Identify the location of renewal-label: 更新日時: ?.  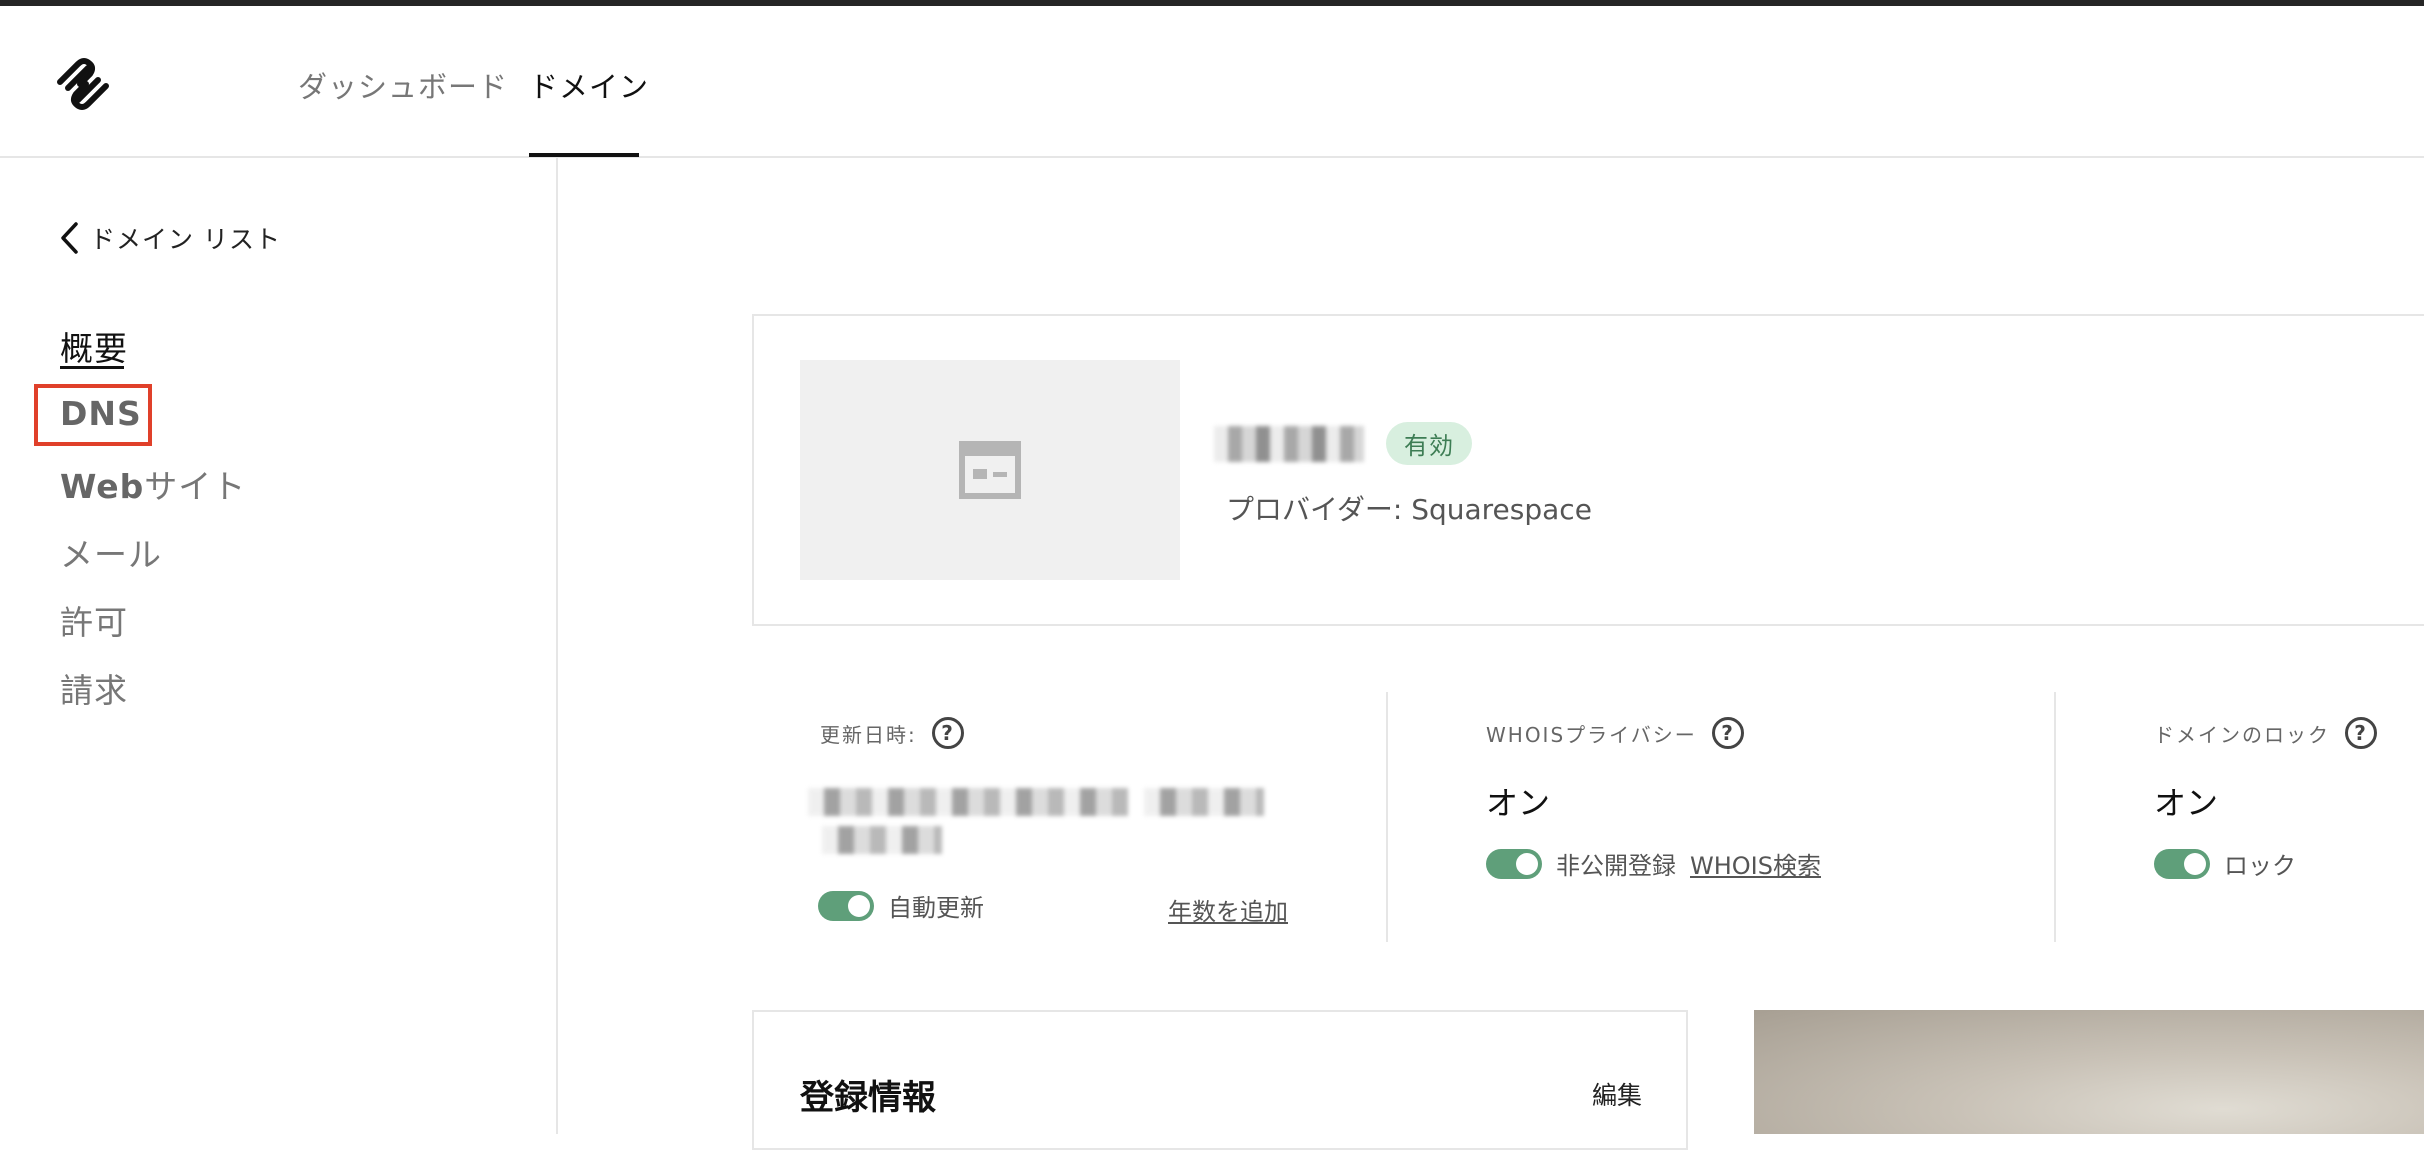
(892, 733).